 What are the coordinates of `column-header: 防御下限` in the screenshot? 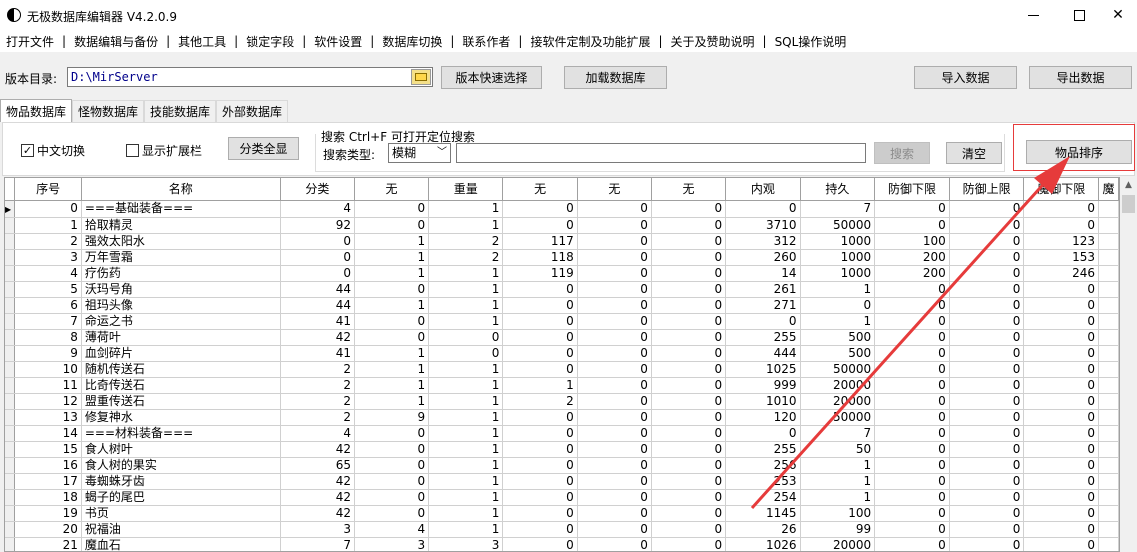 It's located at (912, 189).